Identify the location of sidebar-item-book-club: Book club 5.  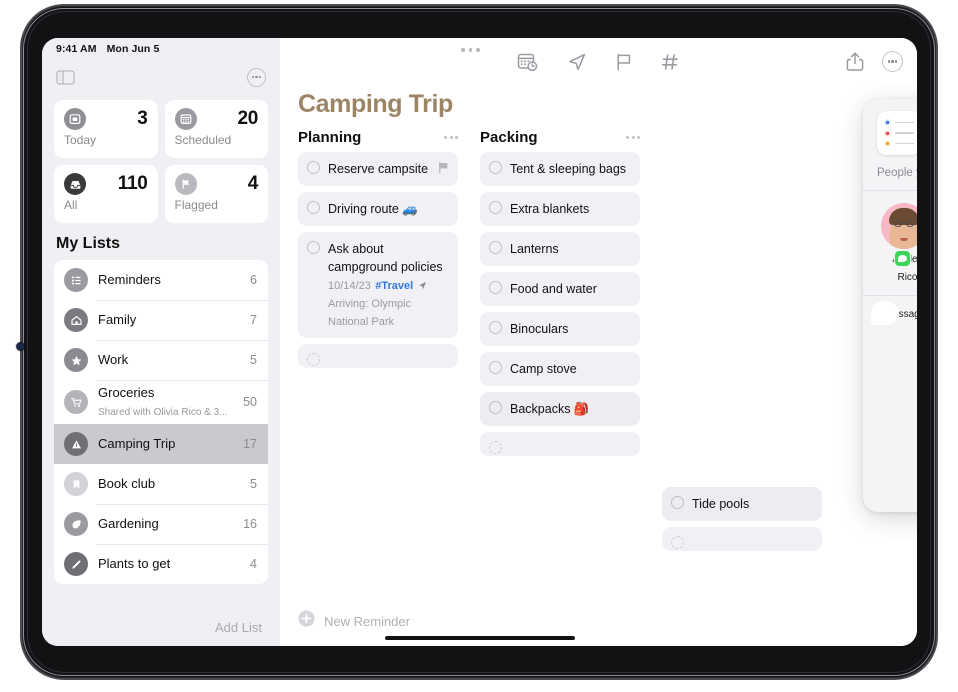
(161, 484).